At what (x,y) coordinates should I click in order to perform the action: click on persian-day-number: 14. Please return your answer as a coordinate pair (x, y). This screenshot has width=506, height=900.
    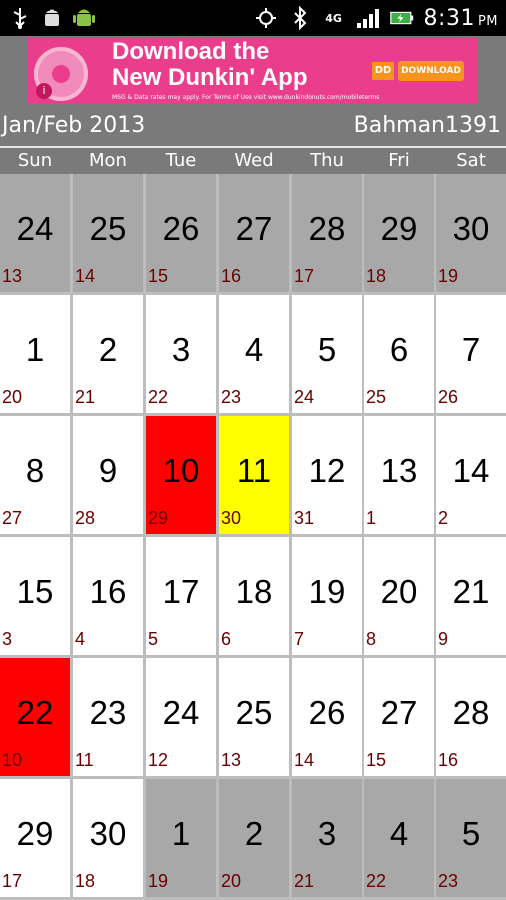
    Looking at the image, I should click on (304, 760).